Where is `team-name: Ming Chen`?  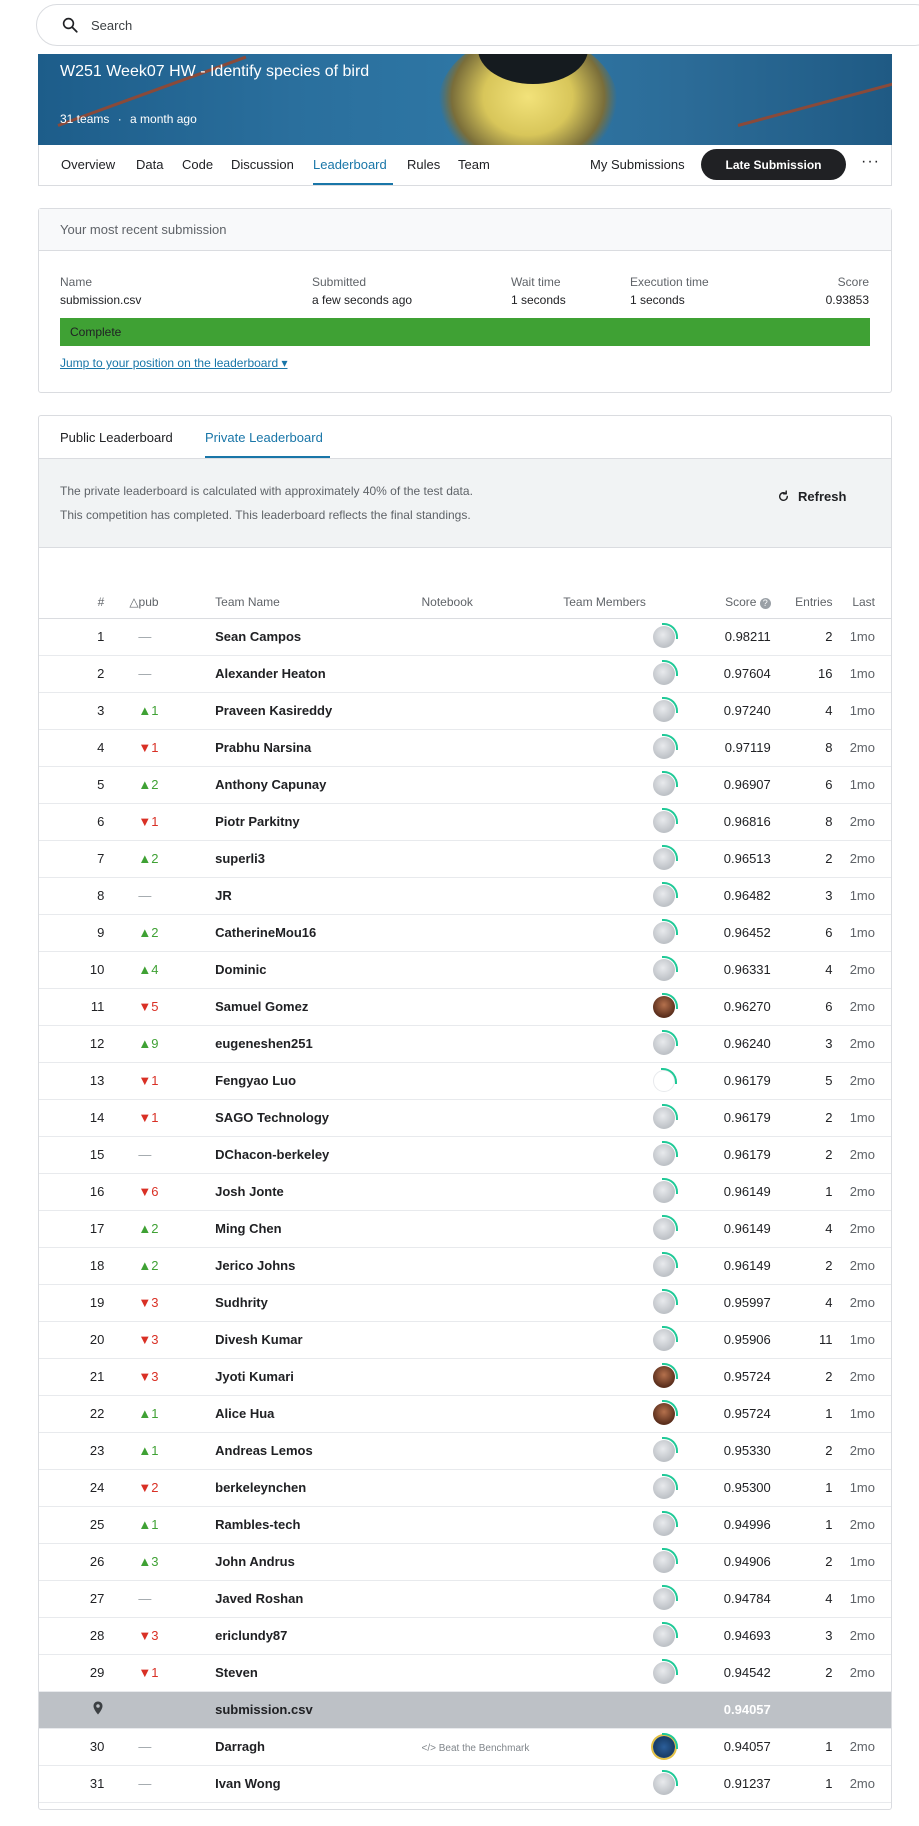 team-name: Ming Chen is located at coordinates (318, 1229).